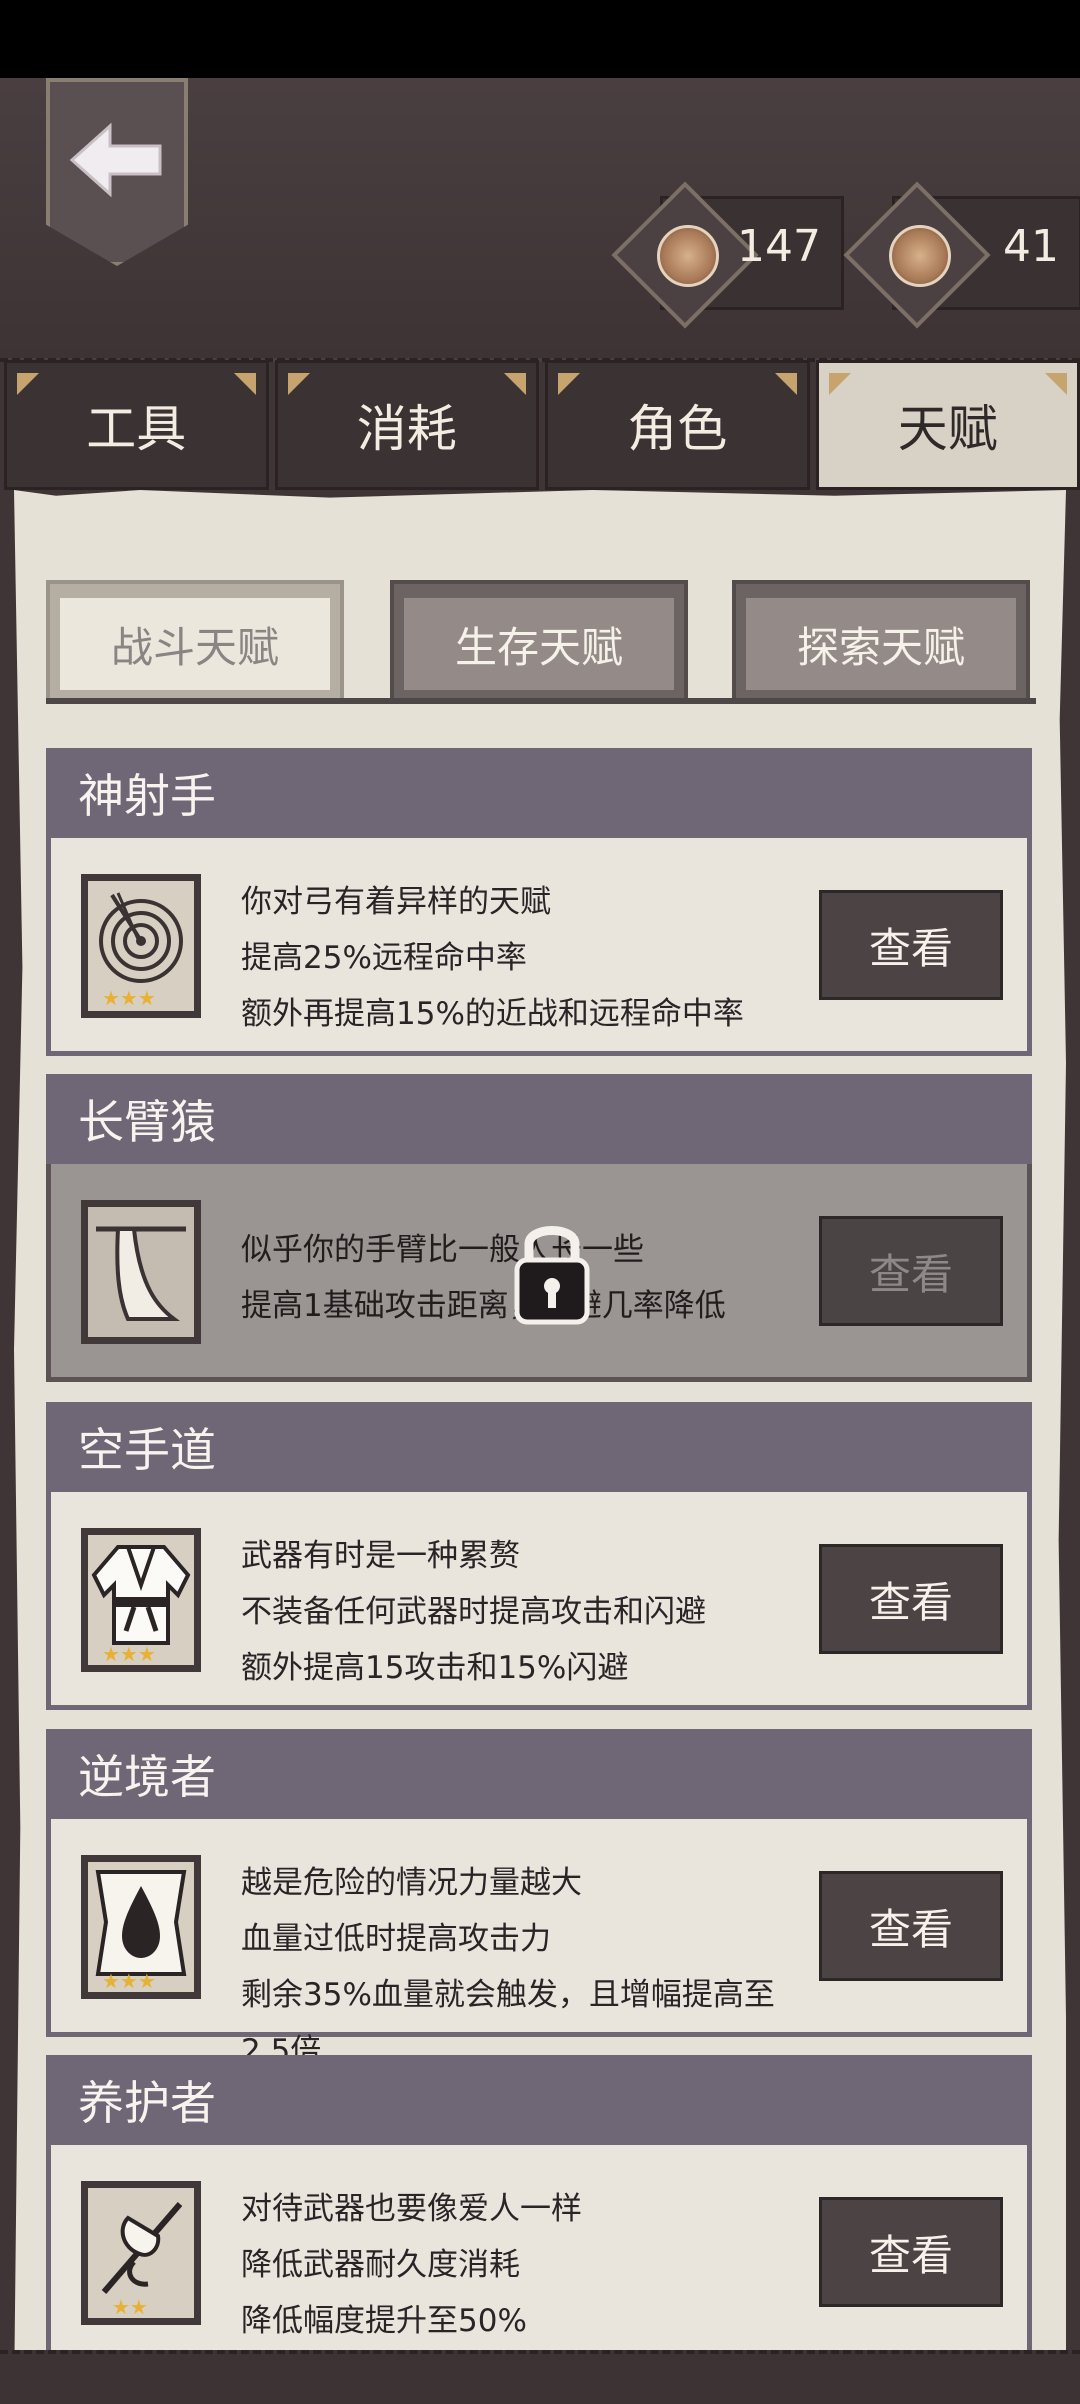 This screenshot has height=2404, width=1080. What do you see at coordinates (1031, 246) in the screenshot?
I see `currency-value: 41` at bounding box center [1031, 246].